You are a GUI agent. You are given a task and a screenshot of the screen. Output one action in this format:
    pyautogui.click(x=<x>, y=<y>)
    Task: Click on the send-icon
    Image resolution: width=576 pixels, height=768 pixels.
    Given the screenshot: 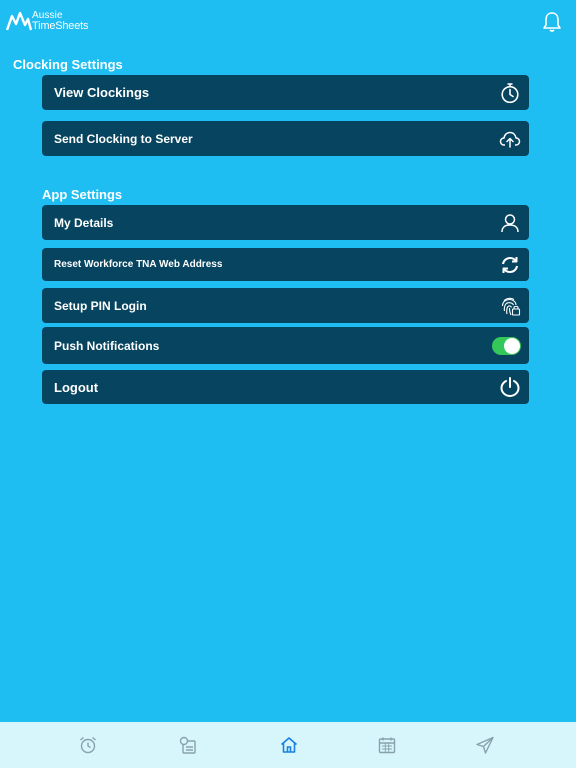 What is the action you would take?
    pyautogui.click(x=485, y=745)
    